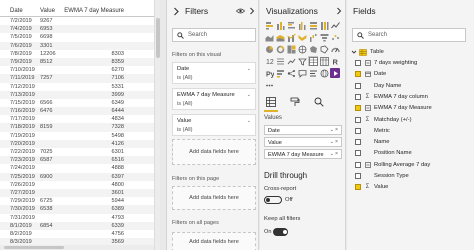 This screenshot has height=250, width=474. Describe the element at coordinates (280, 73) in the screenshot. I see `key-influencers-icon` at that location.